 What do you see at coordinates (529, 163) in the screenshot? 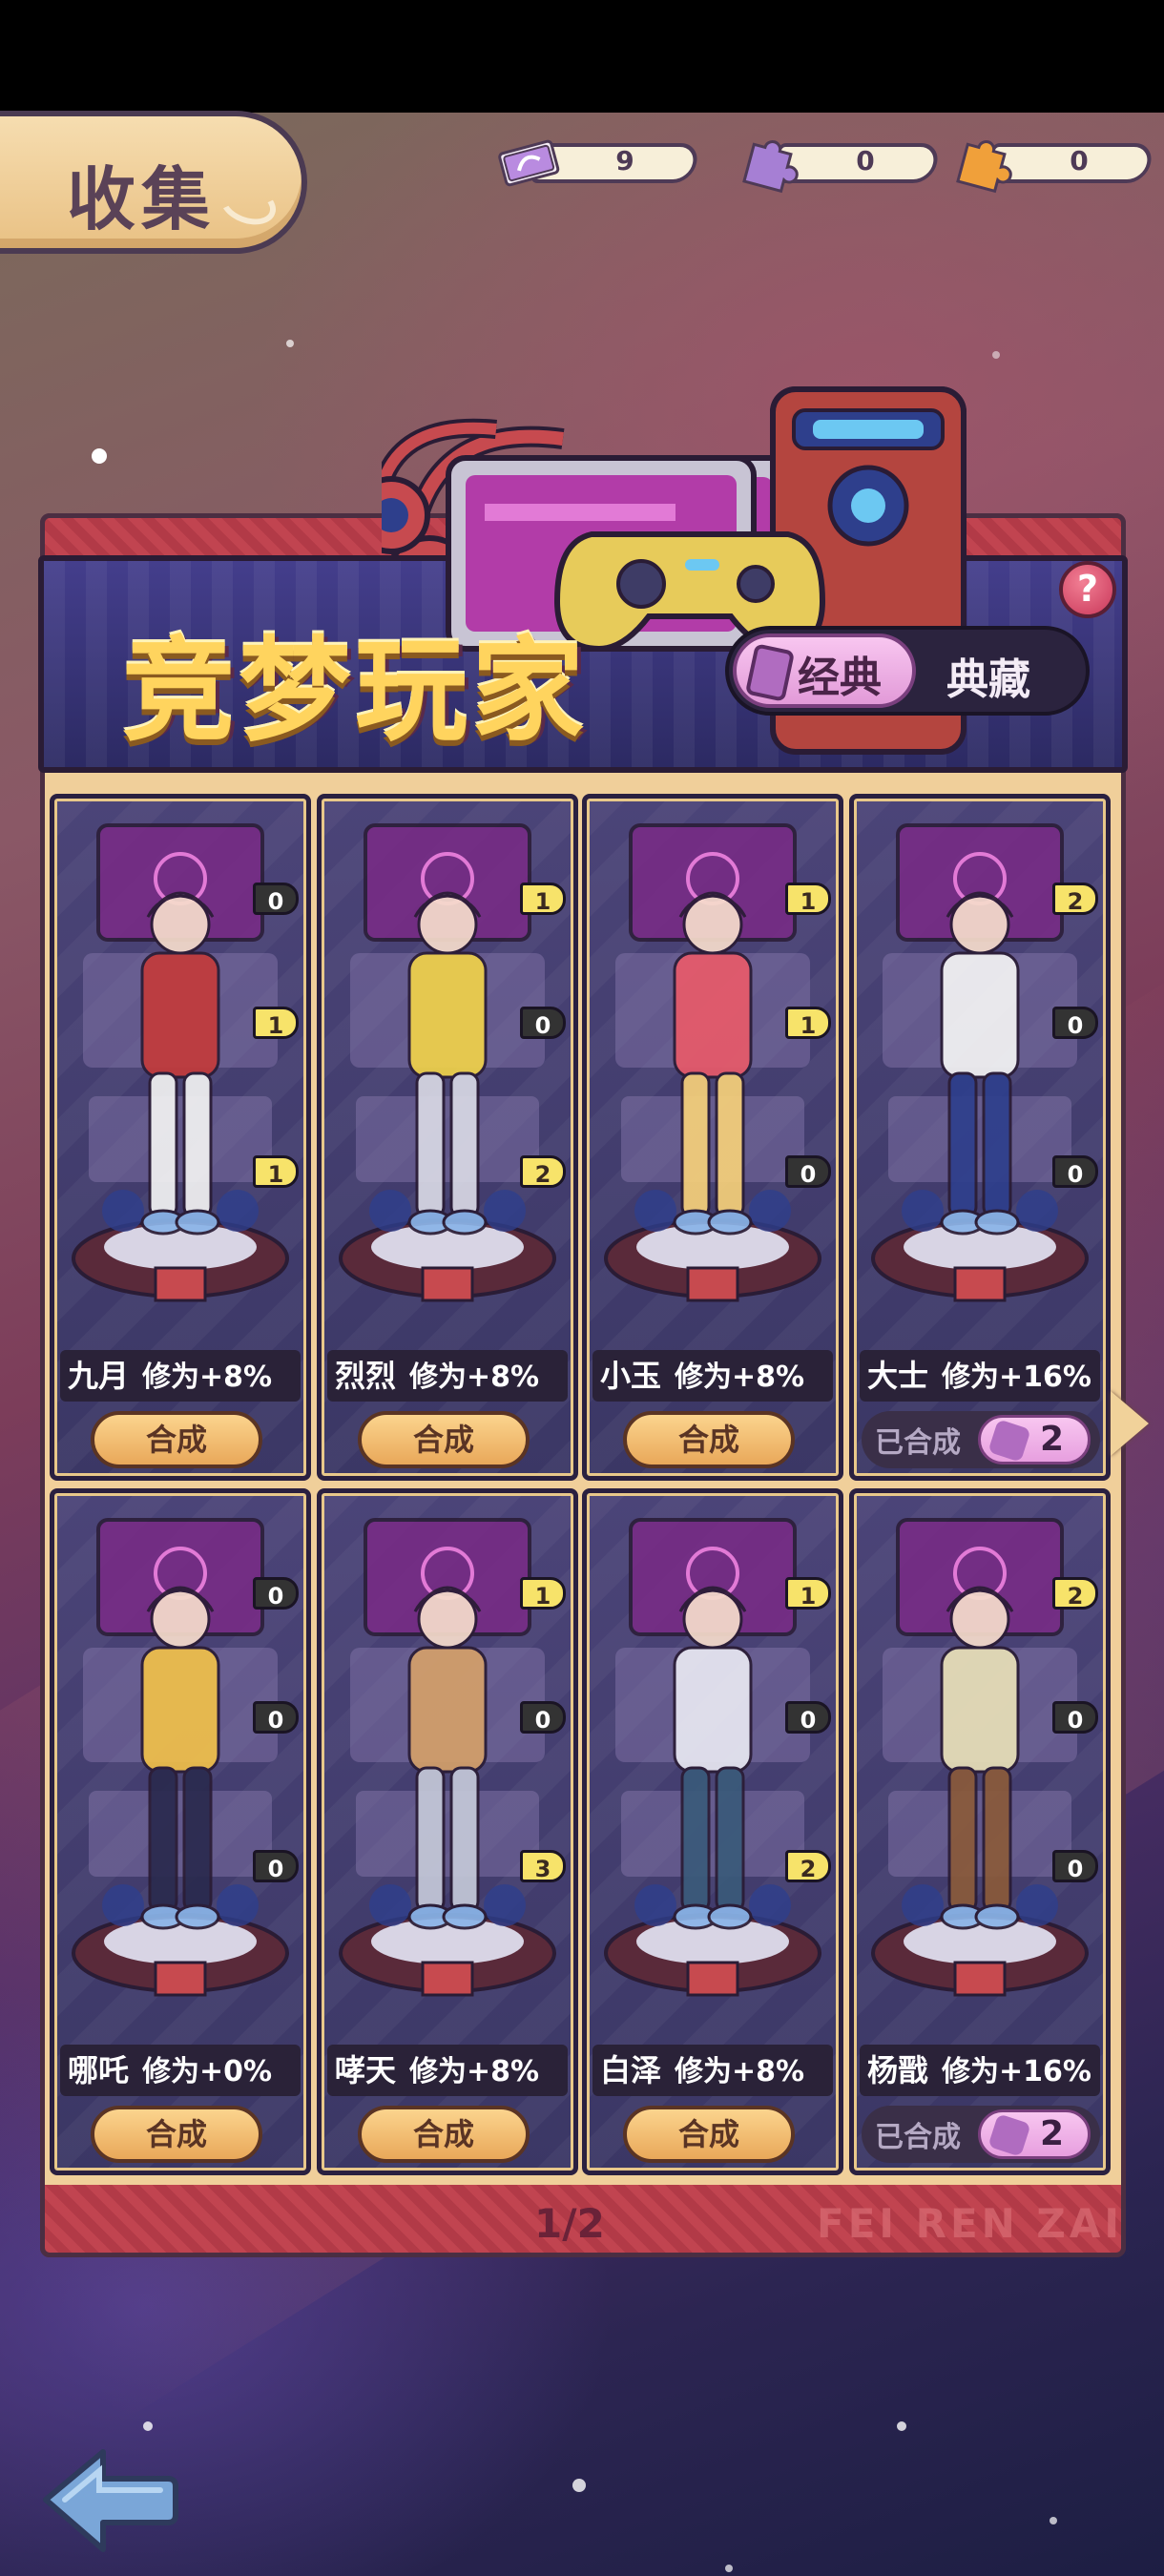
I see `ticket-icon` at bounding box center [529, 163].